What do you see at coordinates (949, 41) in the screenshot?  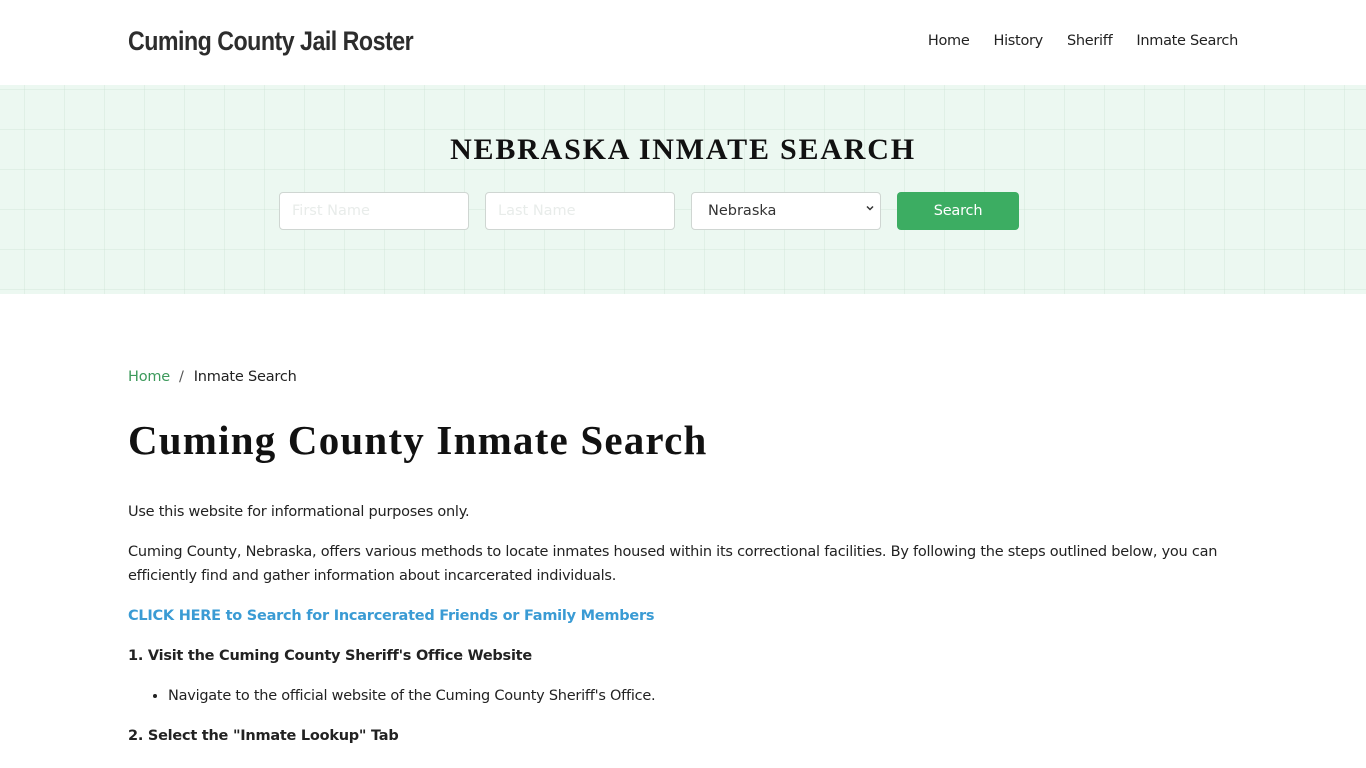 I see `nav-item-home: Home` at bounding box center [949, 41].